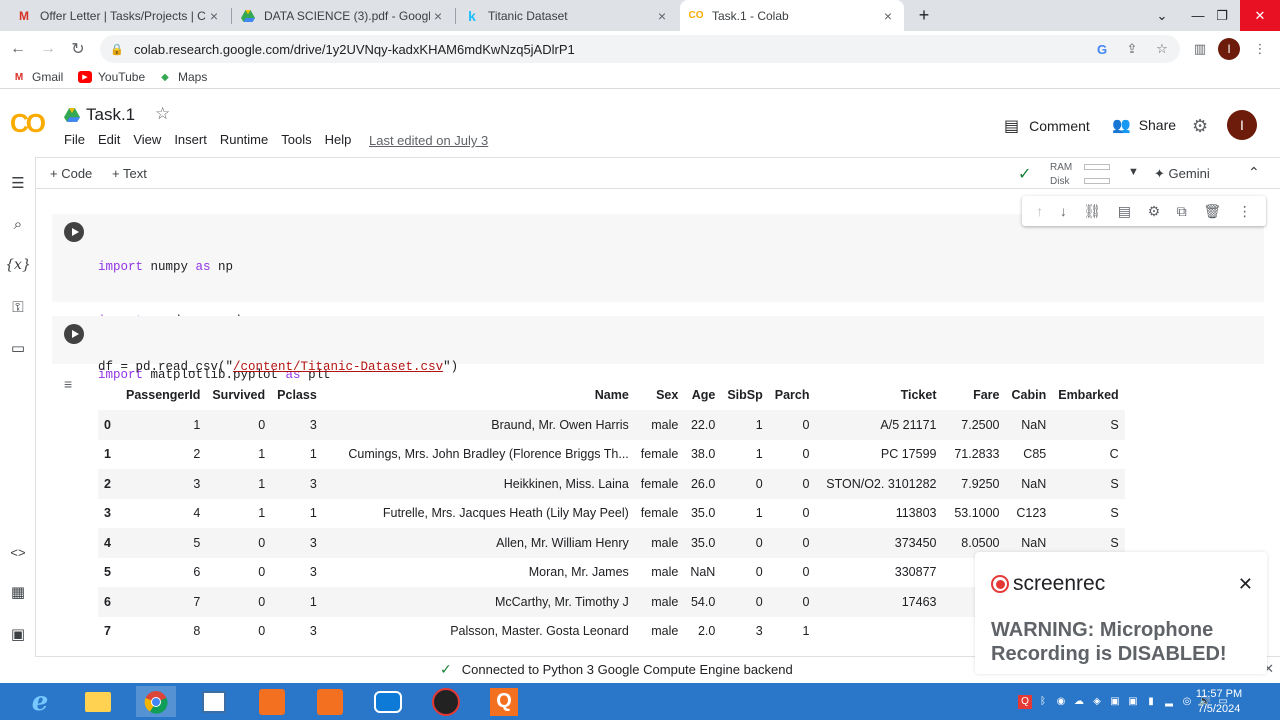 This screenshot has height=720, width=1280. I want to click on recorder-tray-icon: ◉, so click(1061, 702).